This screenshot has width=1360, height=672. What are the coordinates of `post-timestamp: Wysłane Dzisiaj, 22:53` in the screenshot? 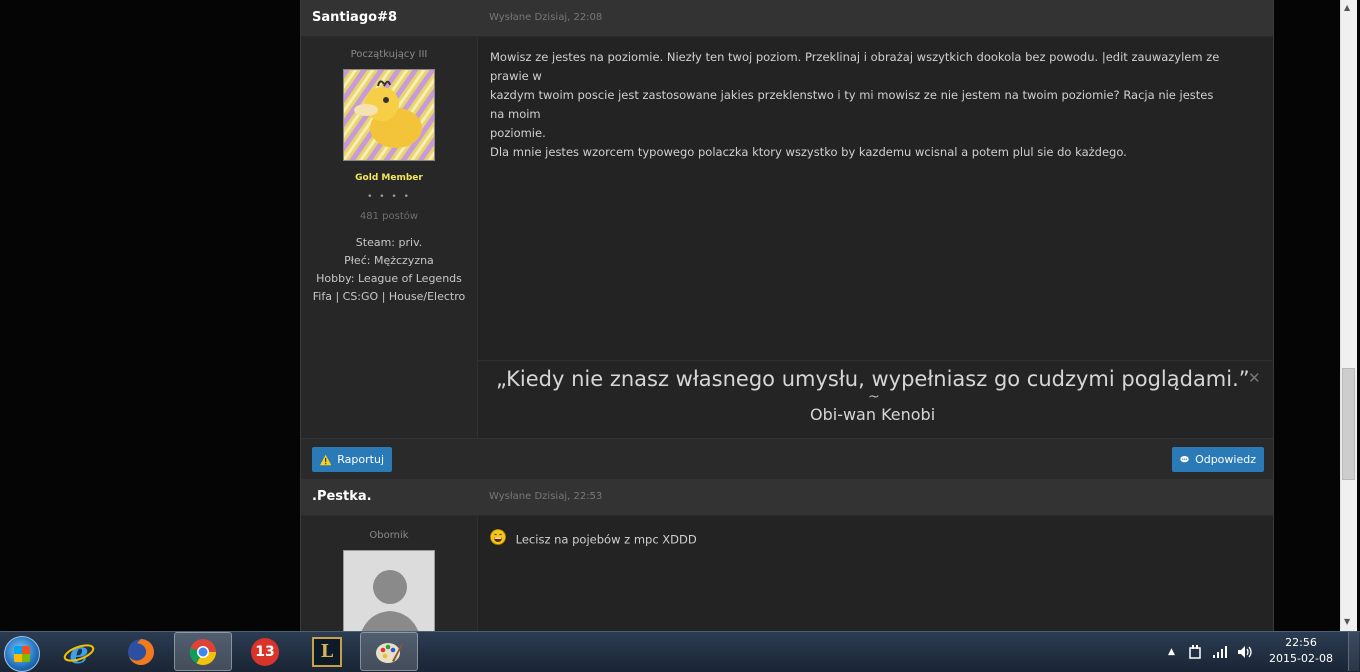 It's located at (546, 496).